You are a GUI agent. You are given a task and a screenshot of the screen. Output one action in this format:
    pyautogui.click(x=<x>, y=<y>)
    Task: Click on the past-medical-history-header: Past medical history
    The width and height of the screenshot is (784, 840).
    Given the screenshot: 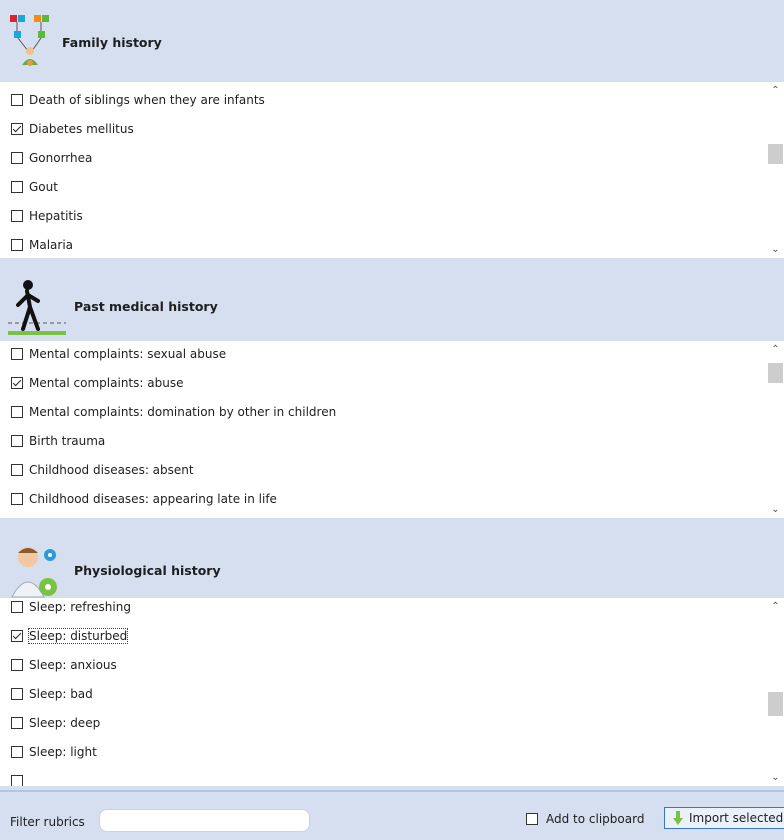 What is the action you would take?
    pyautogui.click(x=113, y=306)
    